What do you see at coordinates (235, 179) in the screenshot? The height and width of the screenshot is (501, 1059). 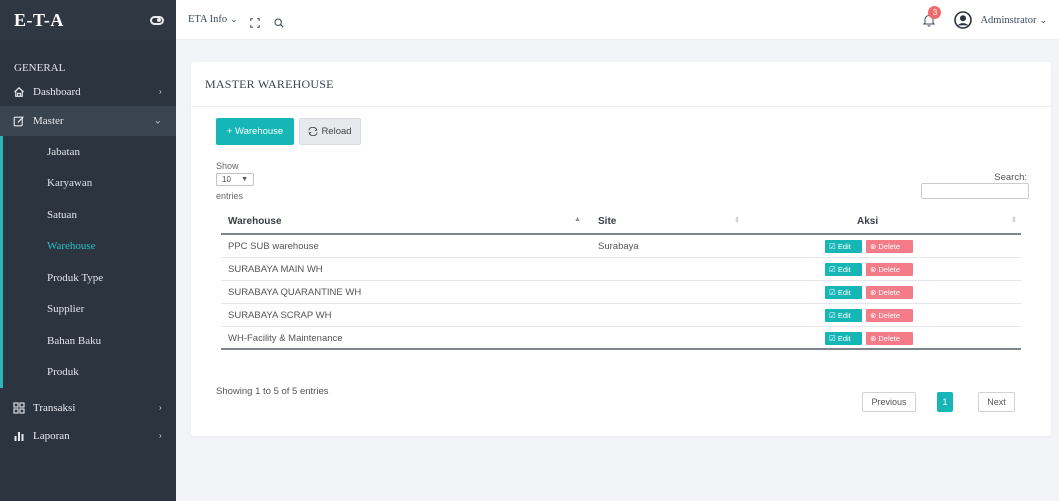 I see `entries-select: 10 ▼` at bounding box center [235, 179].